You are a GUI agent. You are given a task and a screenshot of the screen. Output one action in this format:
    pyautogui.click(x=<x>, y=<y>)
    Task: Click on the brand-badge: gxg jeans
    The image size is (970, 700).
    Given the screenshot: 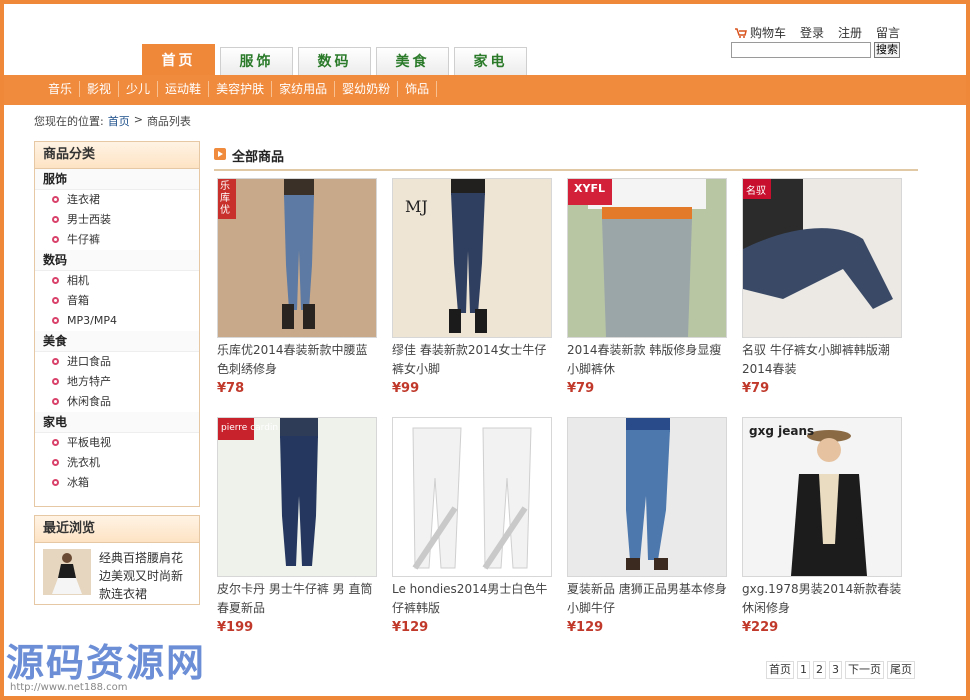 What is the action you would take?
    pyautogui.click(x=782, y=431)
    